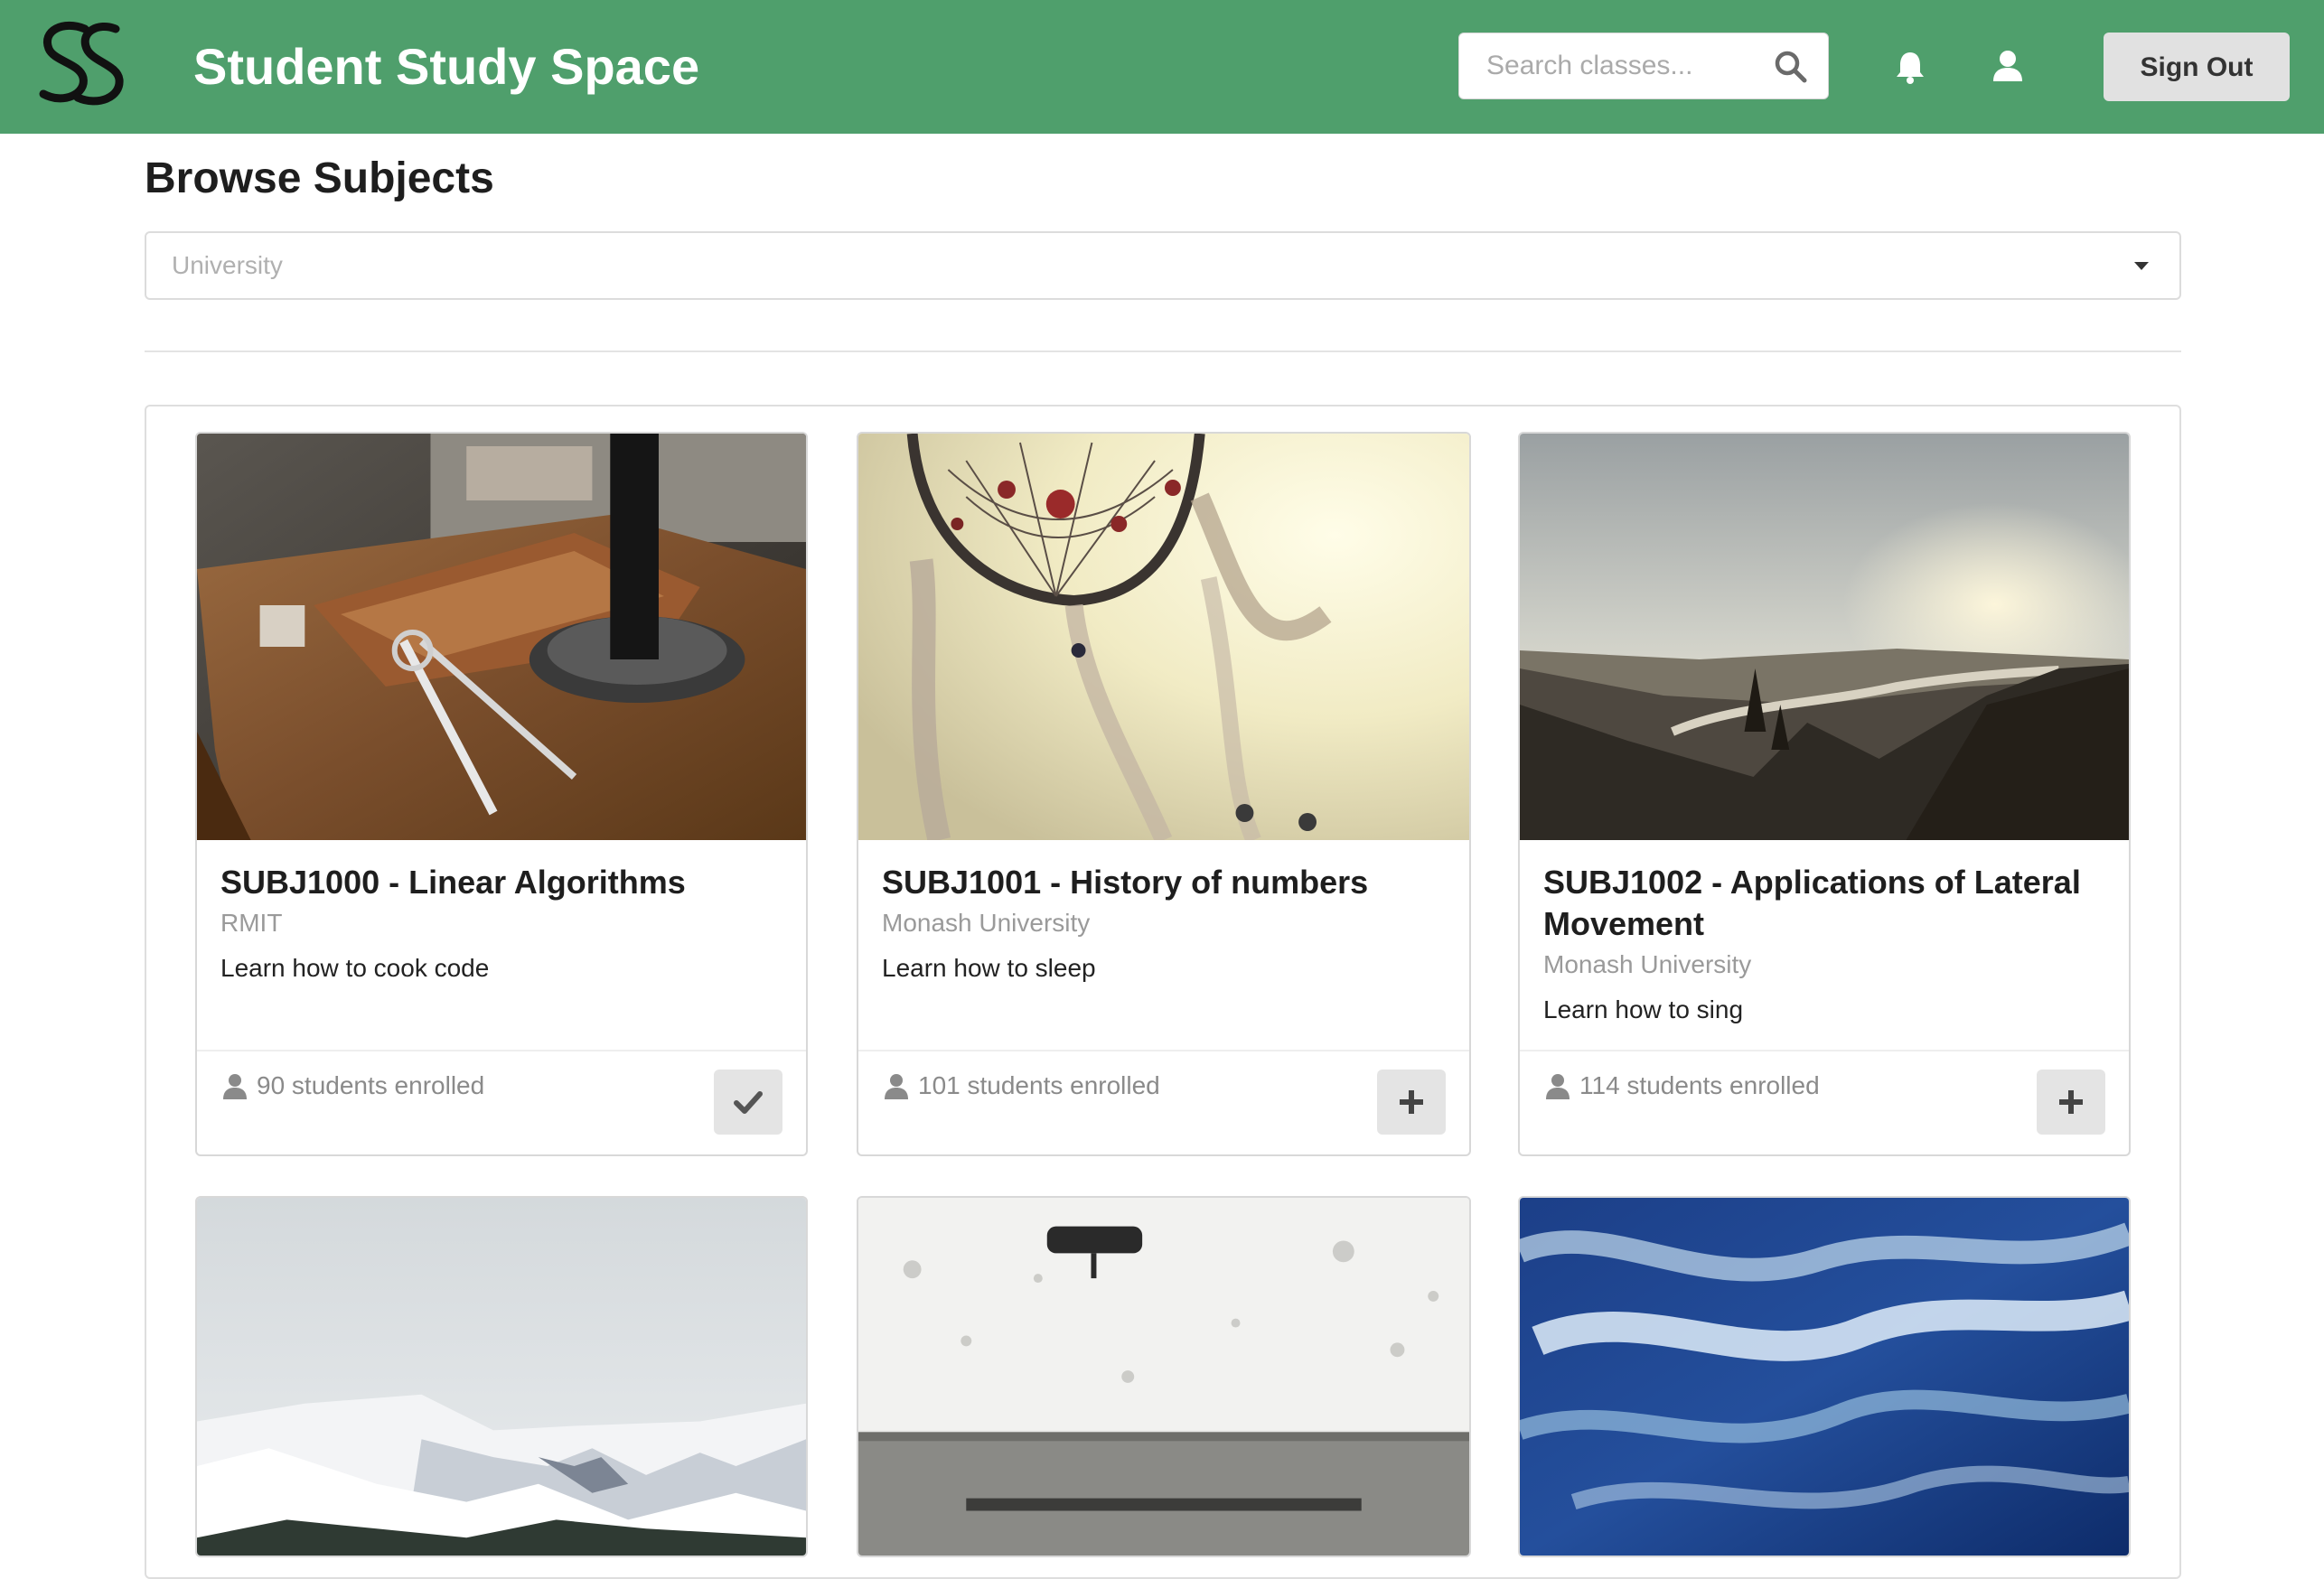  Describe the element at coordinates (371, 1085) in the screenshot. I see `enrolled-count: 90 students enrolled` at that location.